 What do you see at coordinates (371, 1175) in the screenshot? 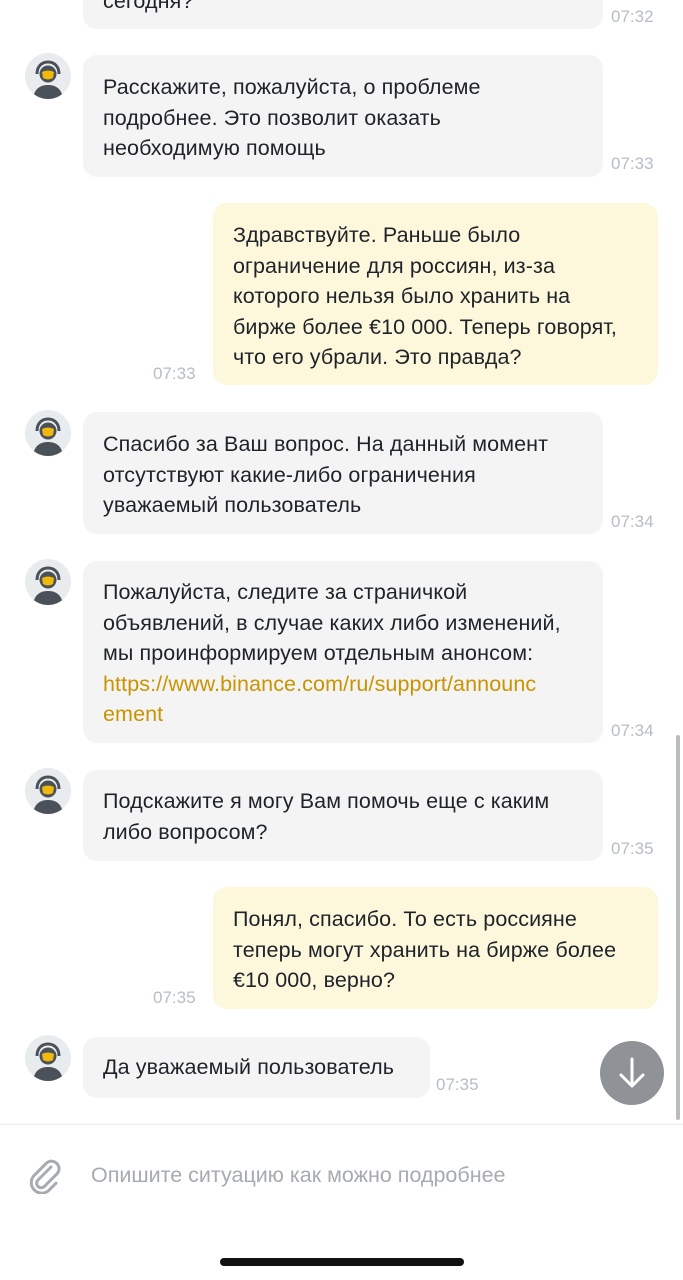
I see `message-input` at bounding box center [371, 1175].